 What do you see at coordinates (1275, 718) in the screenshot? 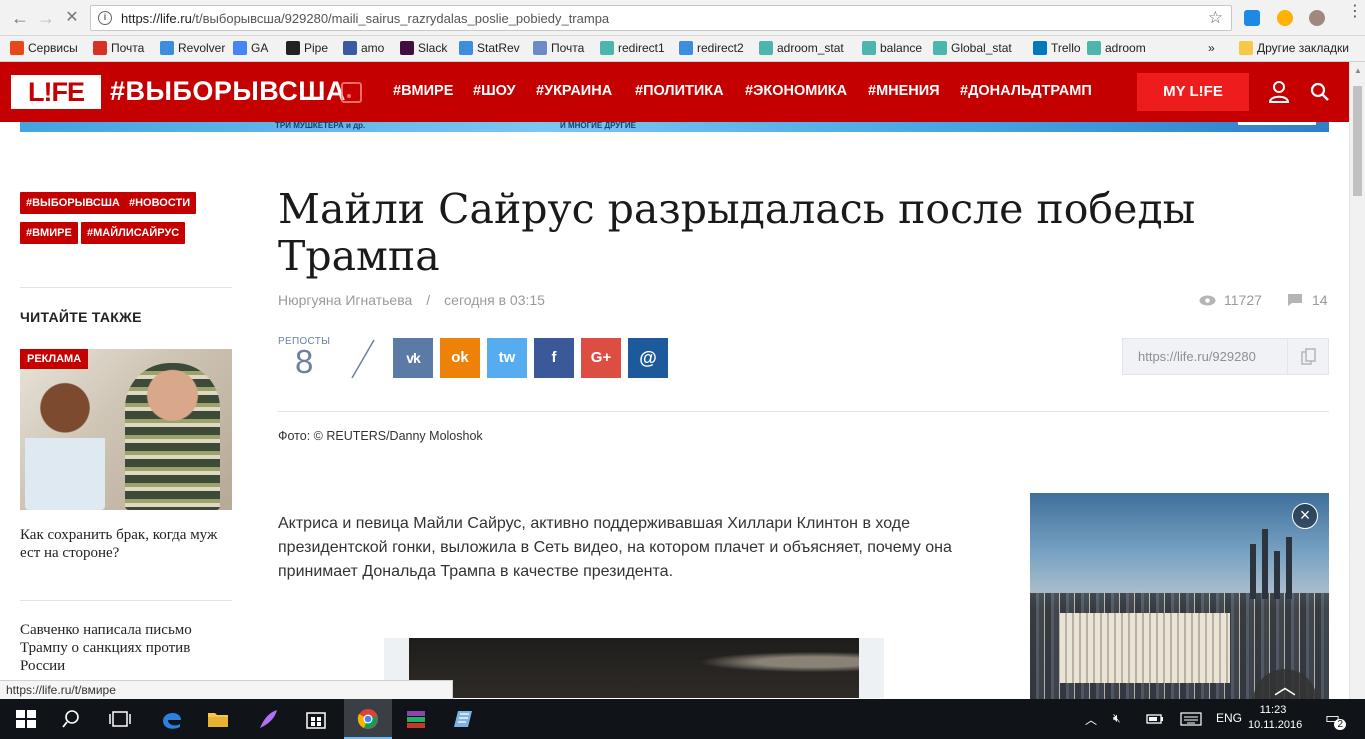
I see `taskbar-clock: 11:23 10.11.2016` at bounding box center [1275, 718].